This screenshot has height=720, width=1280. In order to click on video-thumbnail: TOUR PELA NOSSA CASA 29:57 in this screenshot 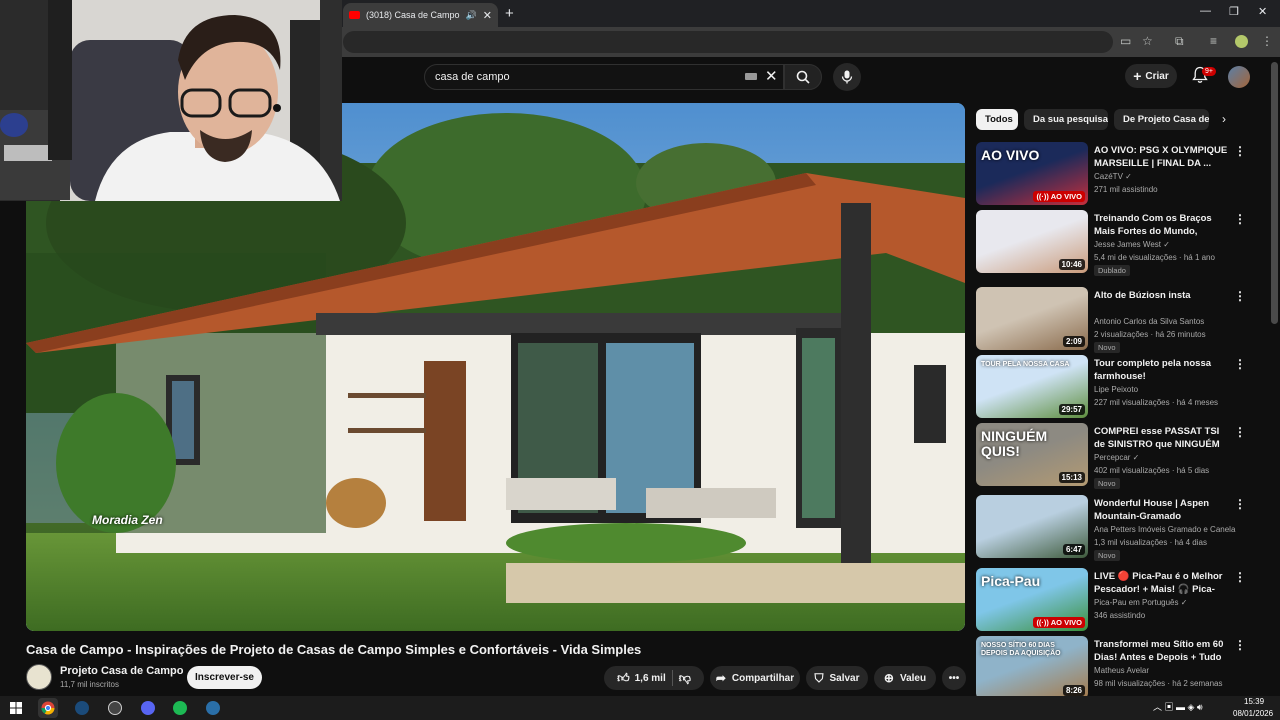, I will do `click(1032, 386)`.